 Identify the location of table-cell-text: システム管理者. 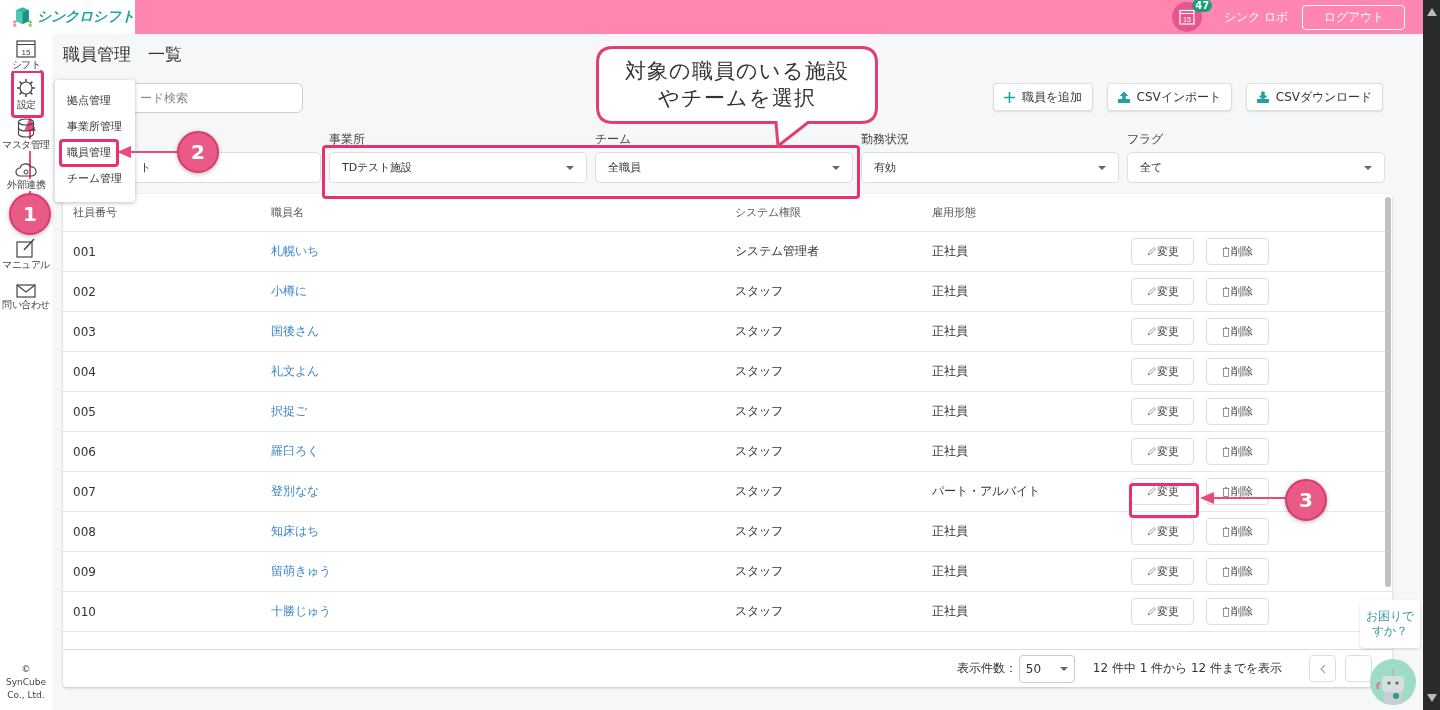
(777, 251).